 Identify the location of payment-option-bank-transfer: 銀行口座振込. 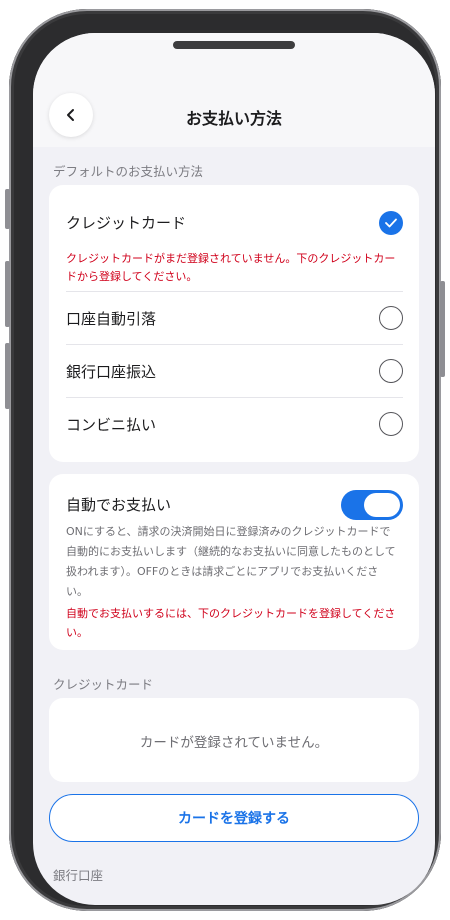
(234, 371).